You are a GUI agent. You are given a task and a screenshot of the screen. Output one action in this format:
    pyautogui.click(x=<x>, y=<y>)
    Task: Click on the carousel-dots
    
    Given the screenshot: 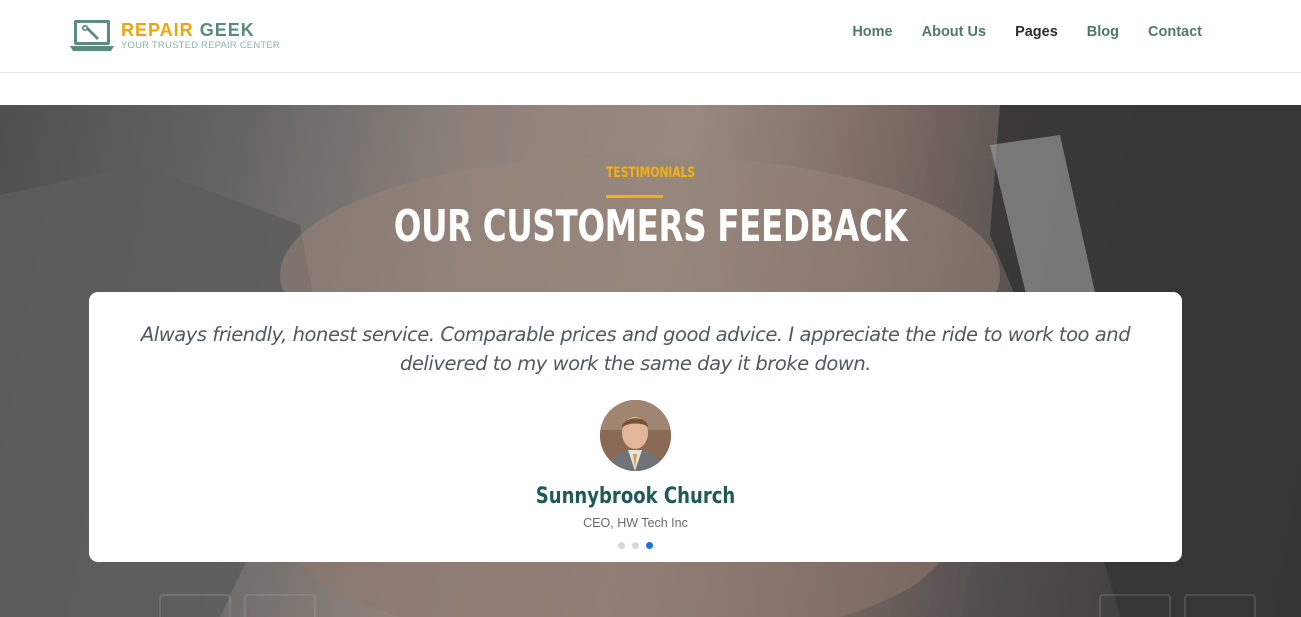 What is the action you would take?
    pyautogui.click(x=635, y=545)
    